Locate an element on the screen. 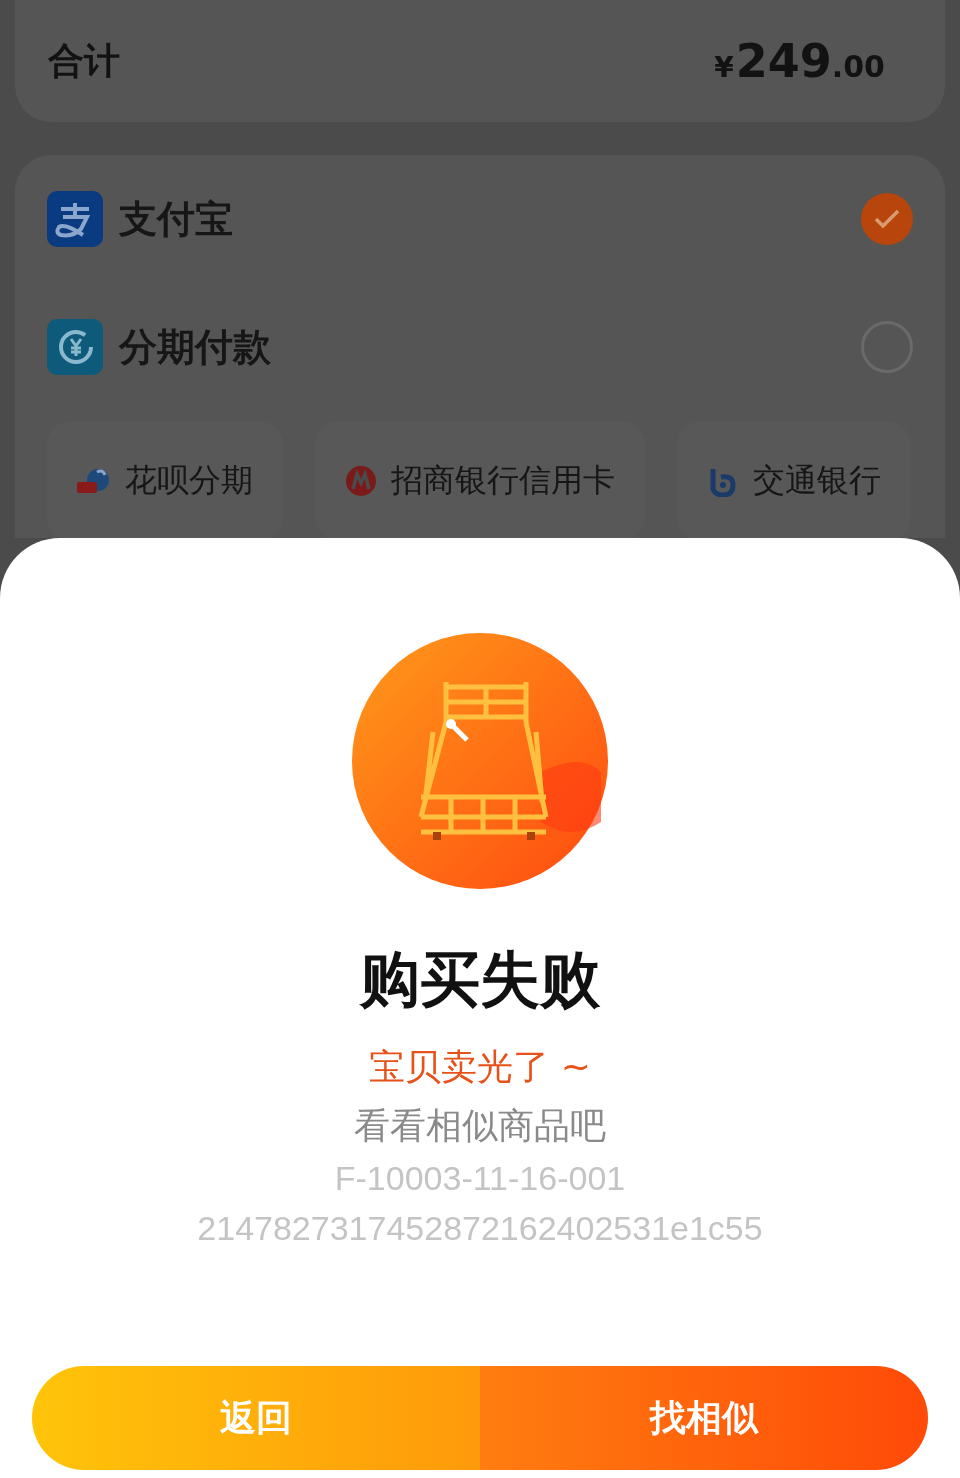 This screenshot has width=960, height=1478. huabei-icon is located at coordinates (94, 481).